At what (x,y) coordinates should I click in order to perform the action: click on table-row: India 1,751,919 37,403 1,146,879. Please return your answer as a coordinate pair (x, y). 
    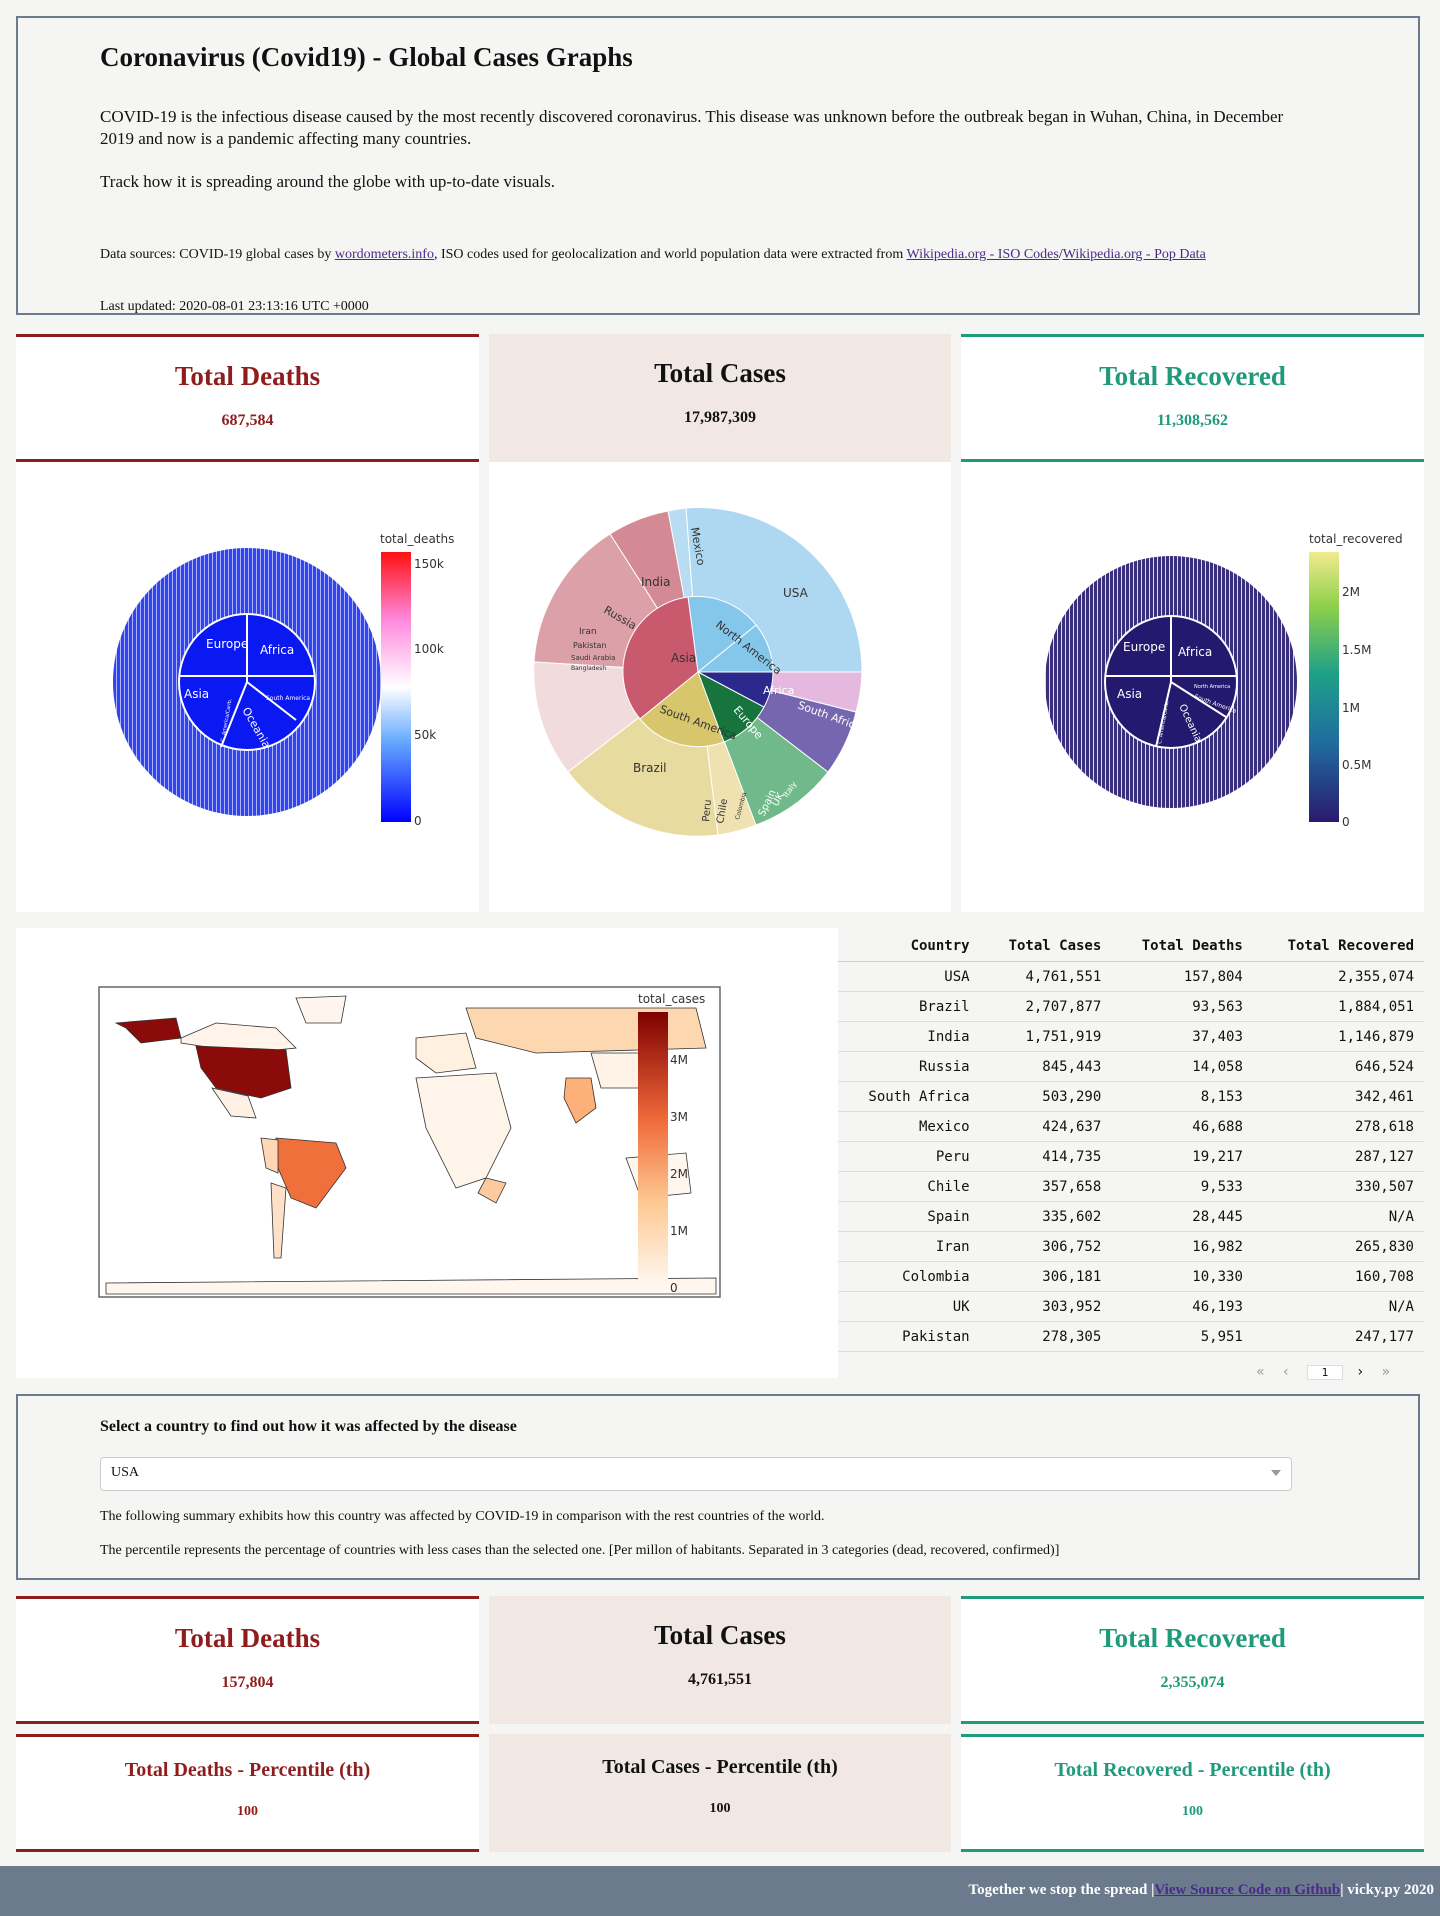
    Looking at the image, I should click on (1131, 1036).